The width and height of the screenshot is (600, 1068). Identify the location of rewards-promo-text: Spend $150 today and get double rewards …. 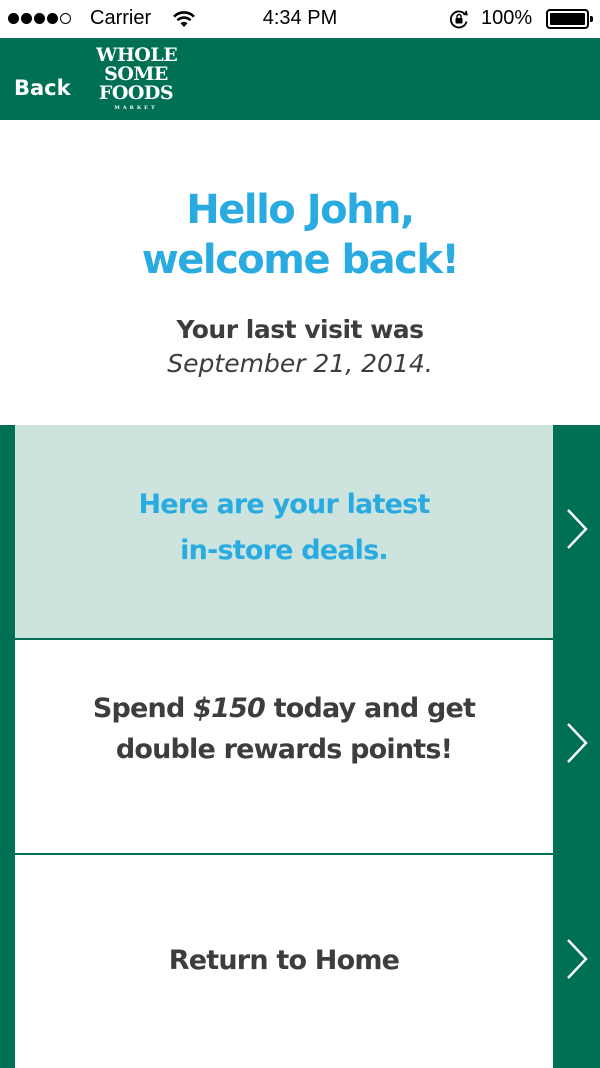
(284, 729).